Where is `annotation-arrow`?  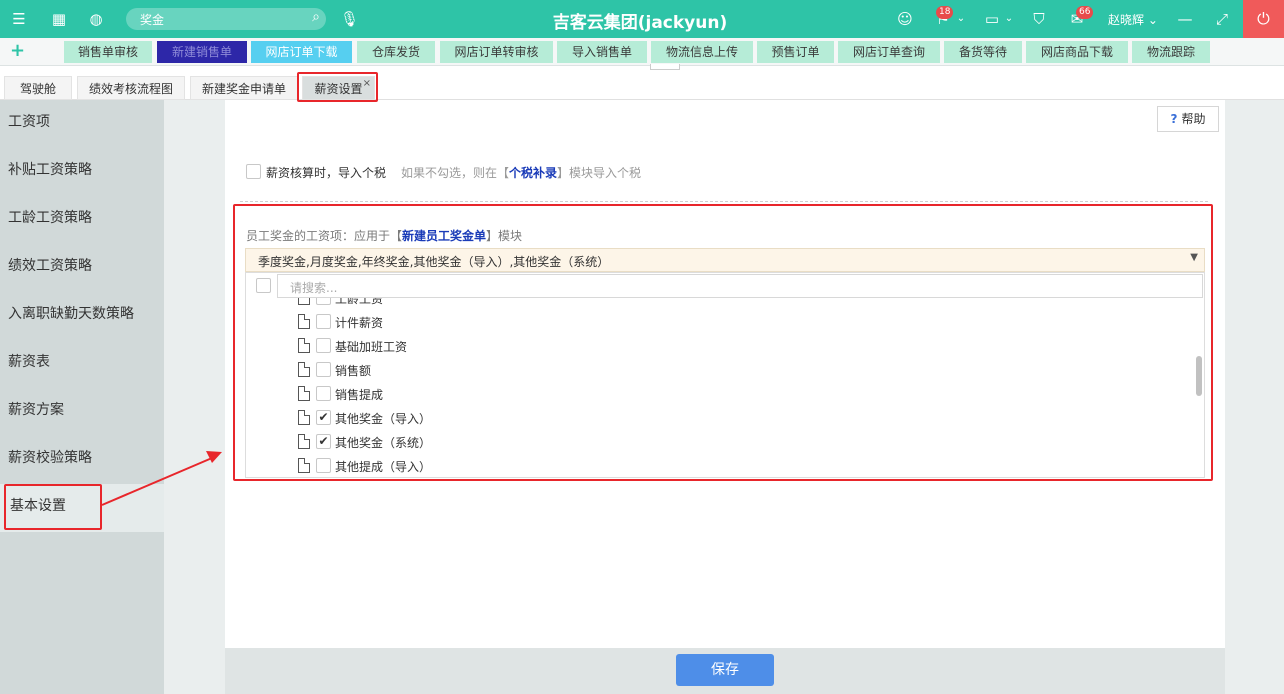
annotation-arrow is located at coordinates (161, 478).